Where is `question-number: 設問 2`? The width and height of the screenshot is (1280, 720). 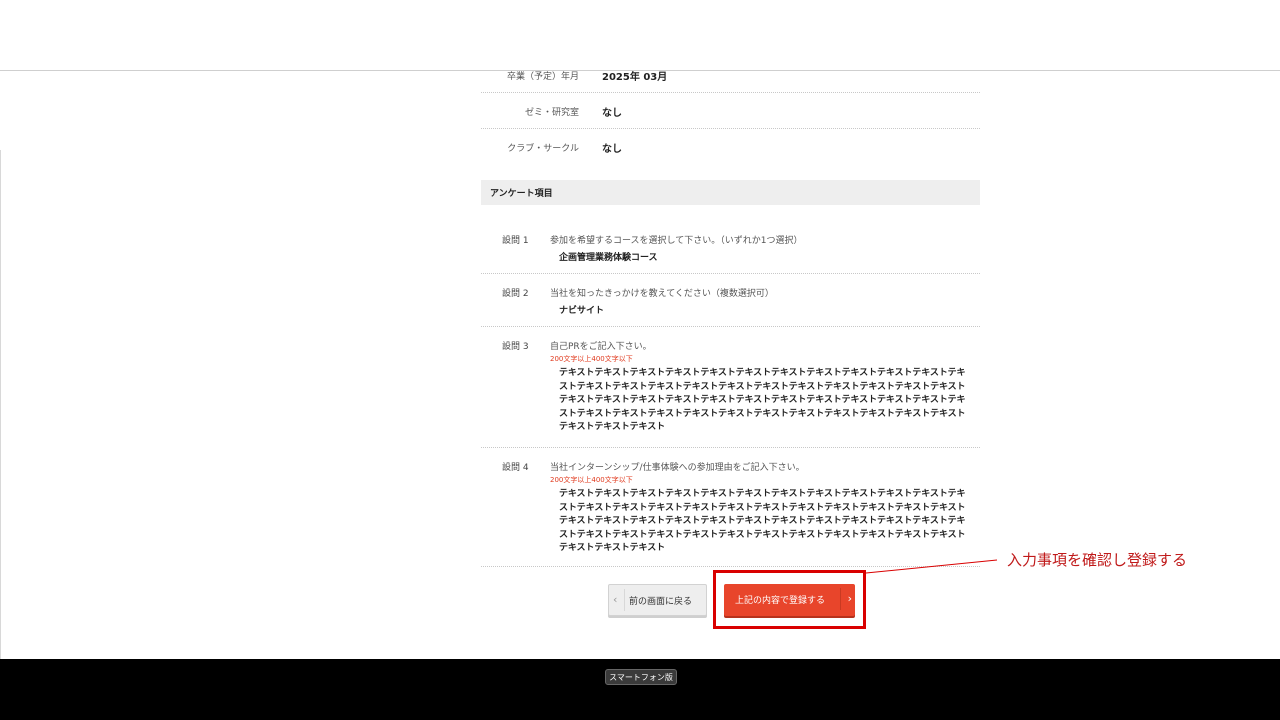
question-number: 設問 2 is located at coordinates (515, 294).